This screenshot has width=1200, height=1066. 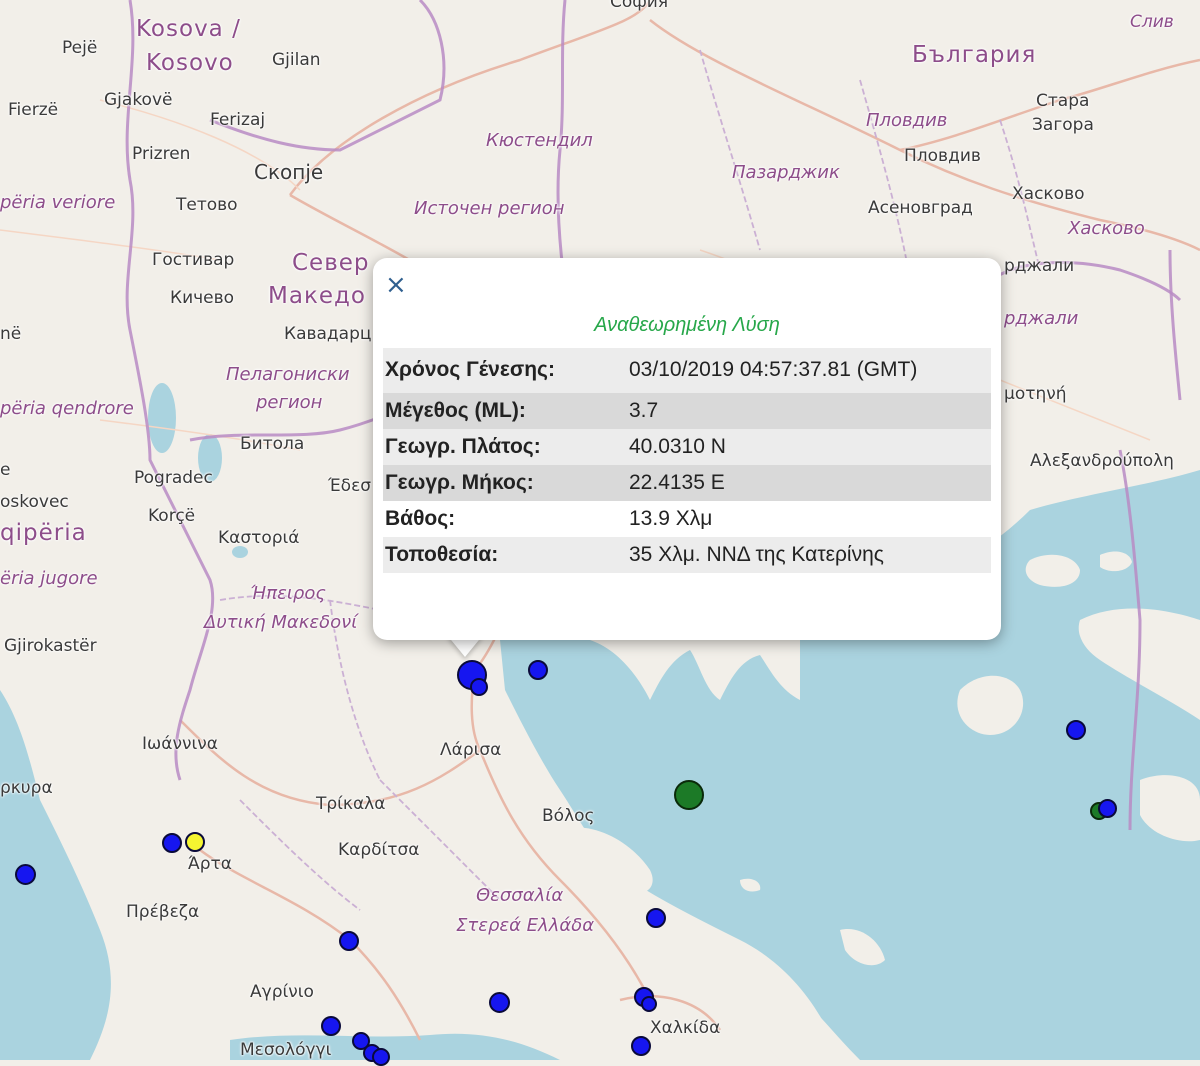 I want to click on city-label-sliven: Слив, so click(x=1152, y=22).